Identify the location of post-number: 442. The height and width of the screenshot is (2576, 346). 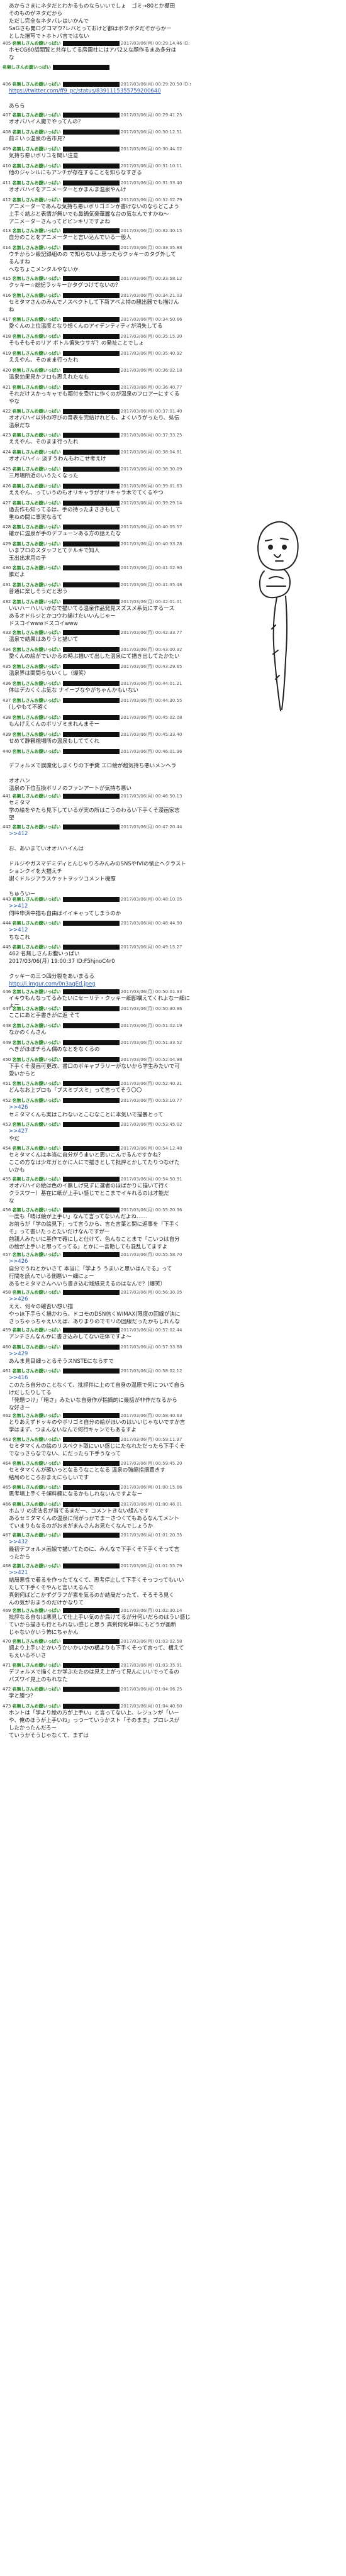
(7, 827).